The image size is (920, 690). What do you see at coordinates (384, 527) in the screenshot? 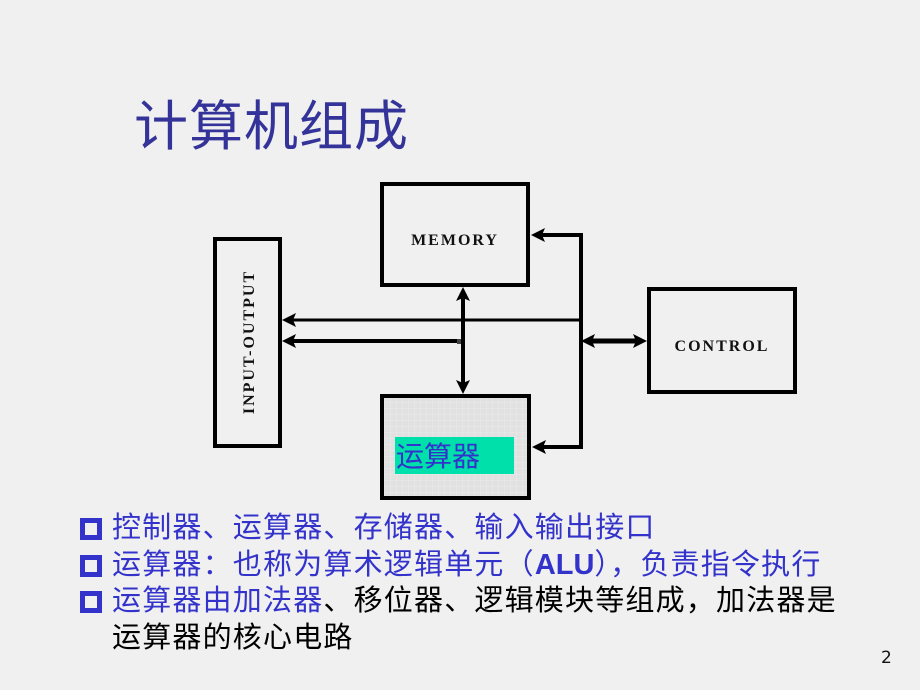
I see `bullet-text: 控制器、运算器、存储器、输入输出接口` at bounding box center [384, 527].